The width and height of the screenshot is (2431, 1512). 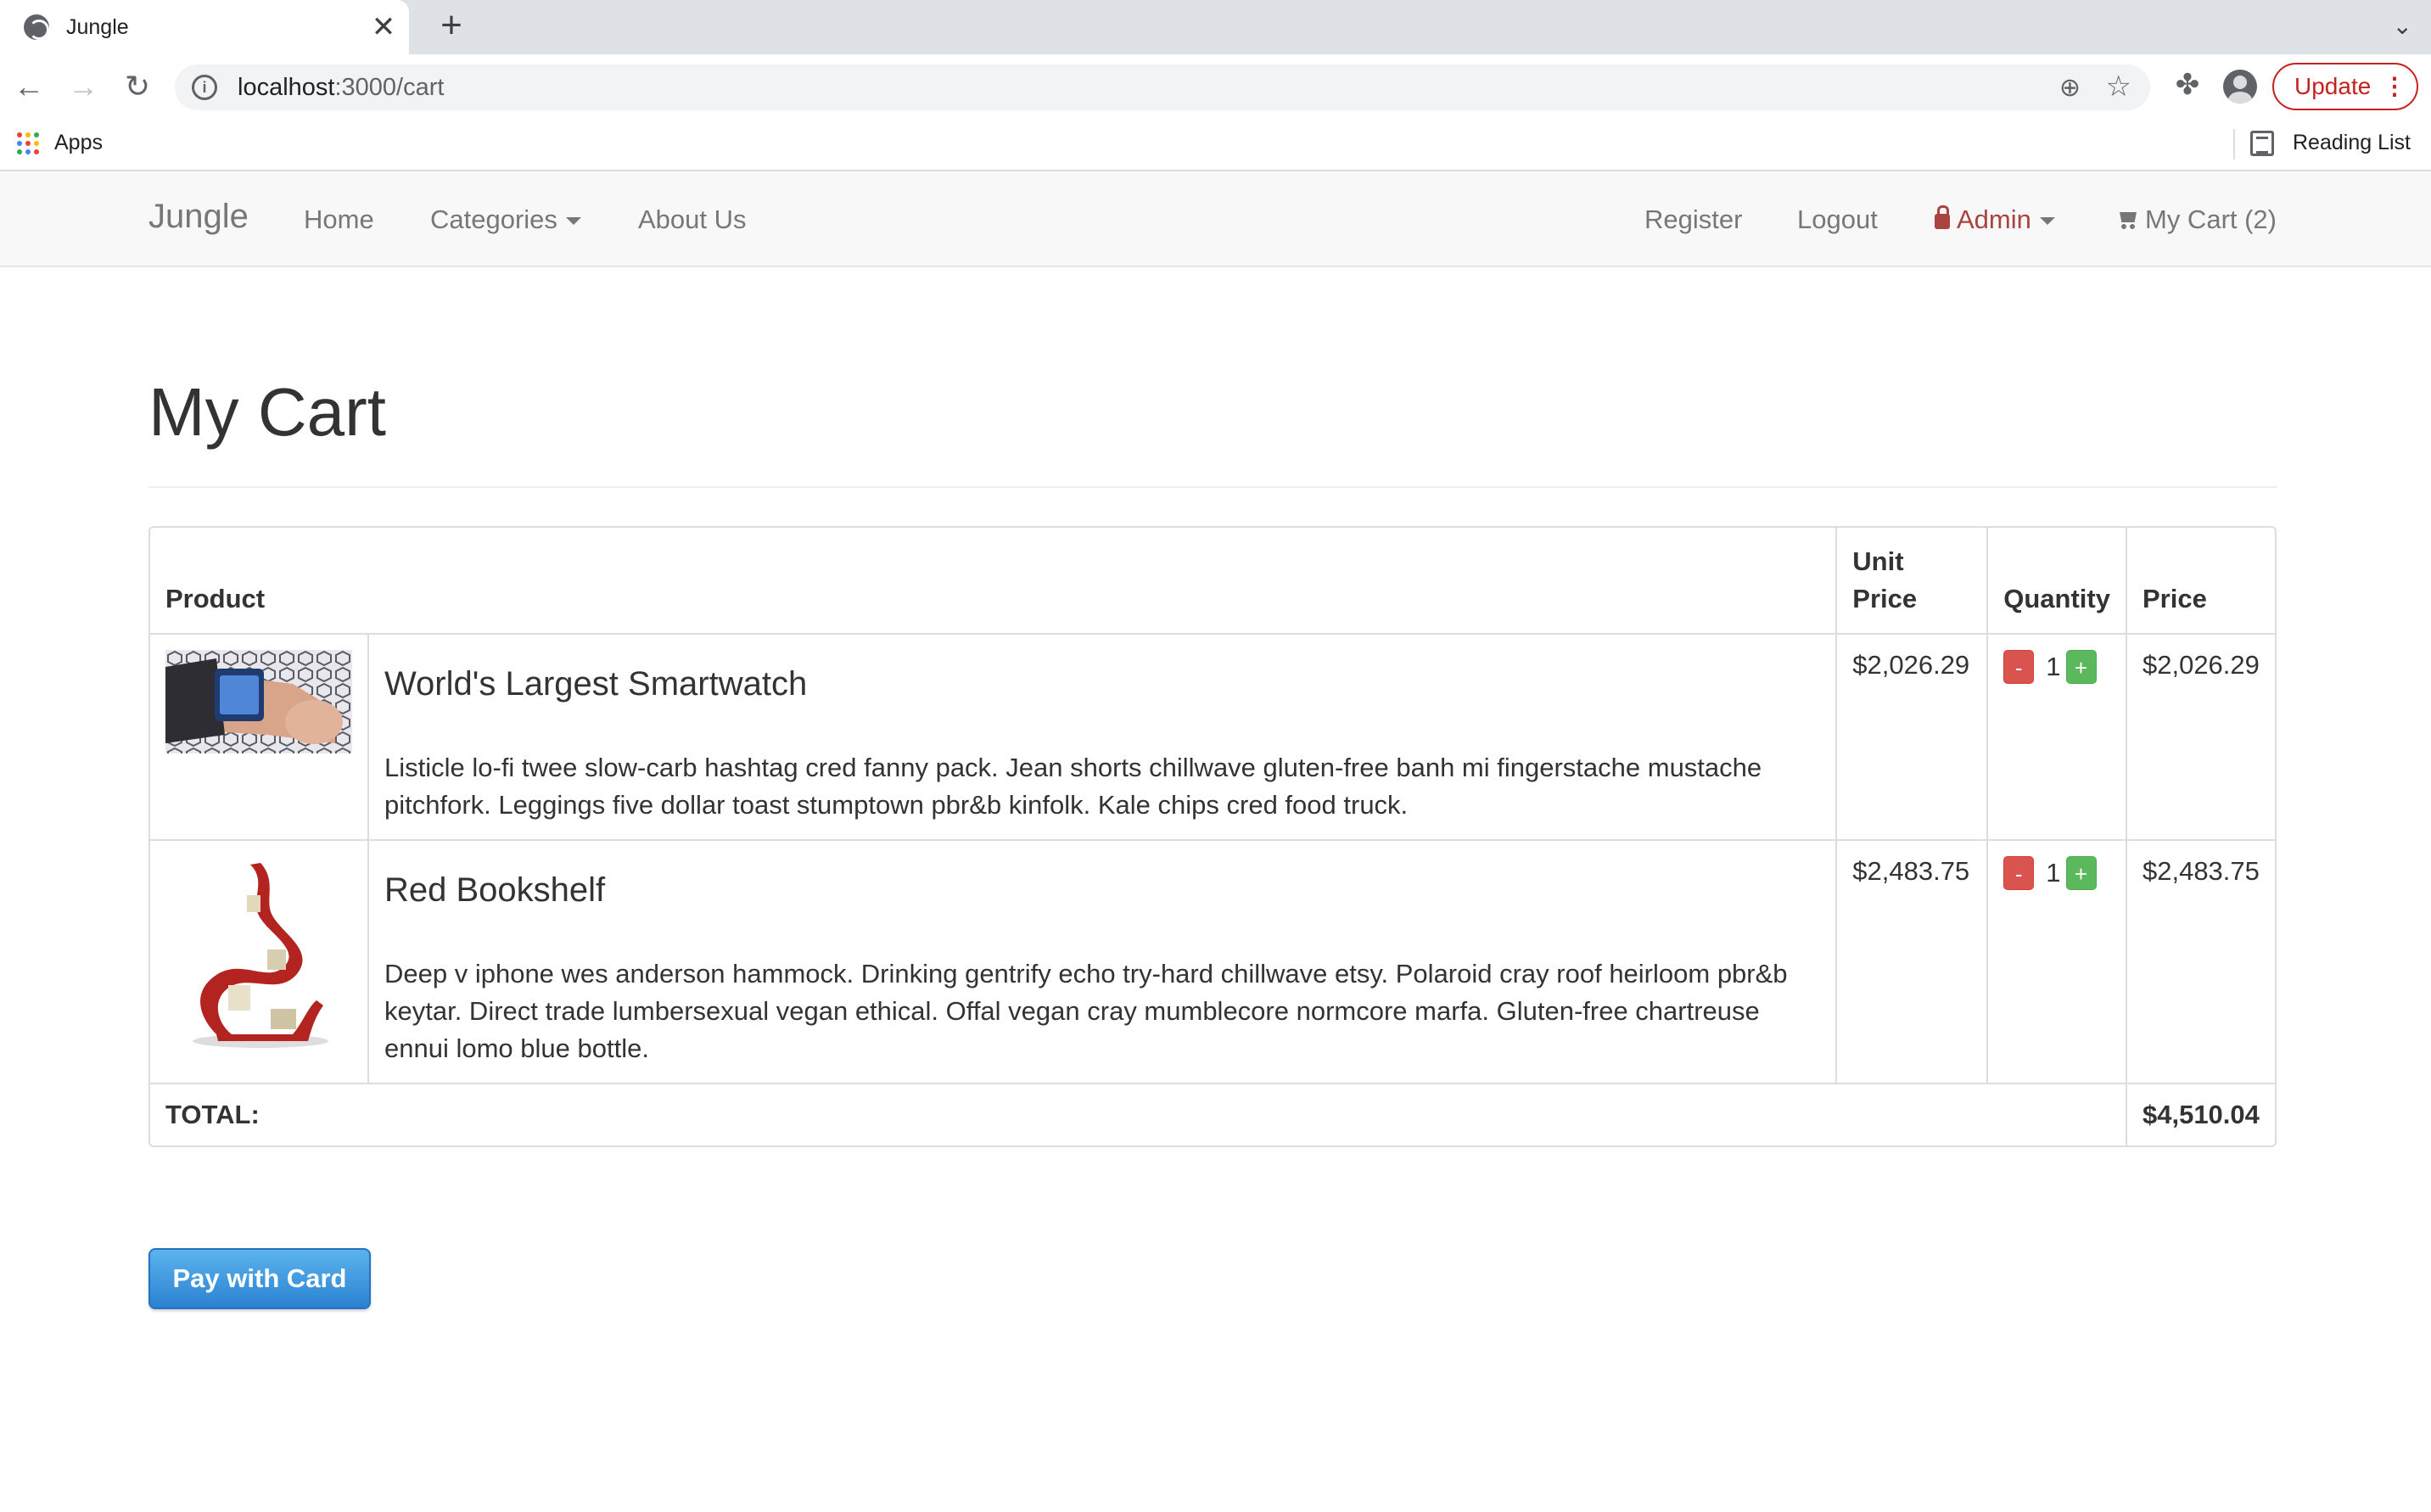 What do you see at coordinates (258, 955) in the screenshot?
I see `red-bookshelf-image` at bounding box center [258, 955].